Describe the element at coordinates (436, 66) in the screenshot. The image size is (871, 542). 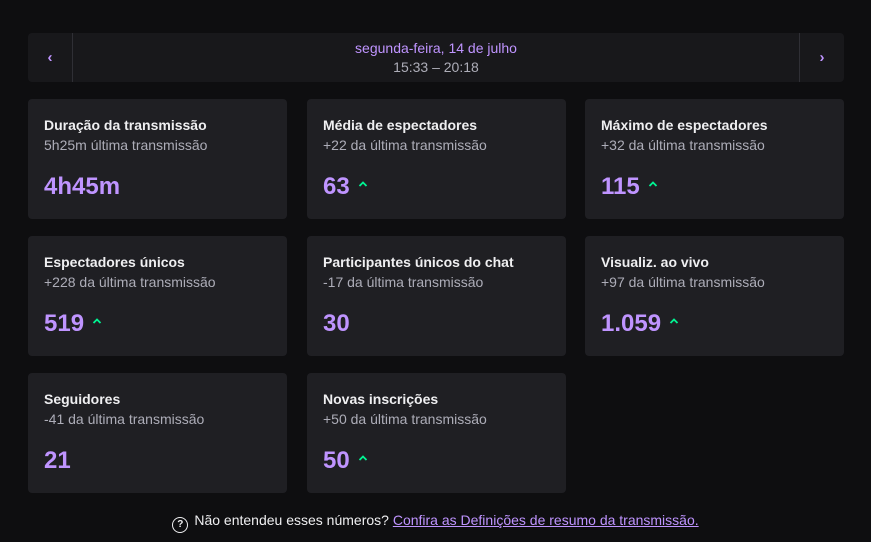
I see `stream-time-range: 15:33 – 20:18` at that location.